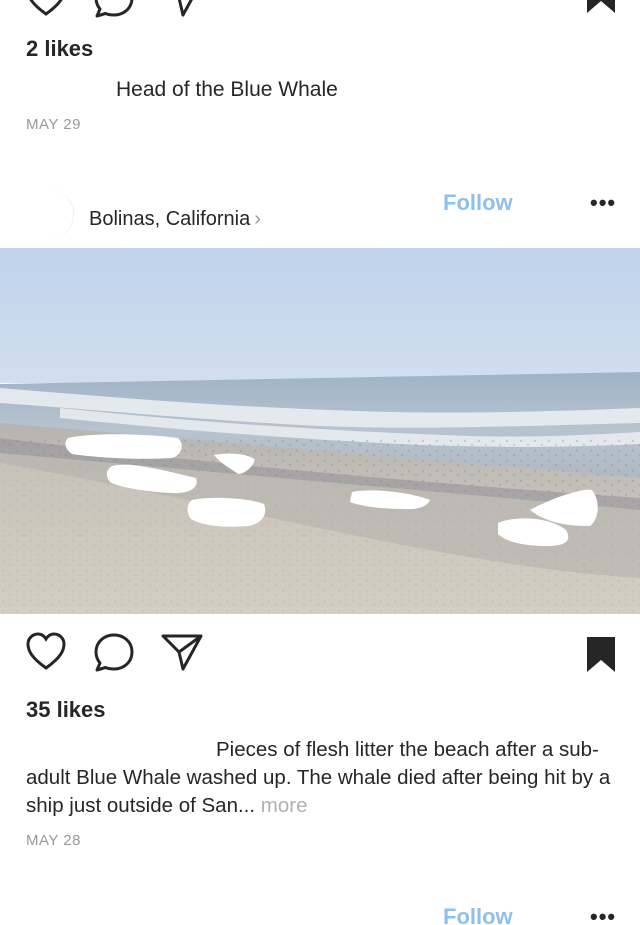 This screenshot has width=640, height=925. Describe the element at coordinates (320, 218) in the screenshot. I see `post-header: Bolinas, California › Follow •••` at that location.